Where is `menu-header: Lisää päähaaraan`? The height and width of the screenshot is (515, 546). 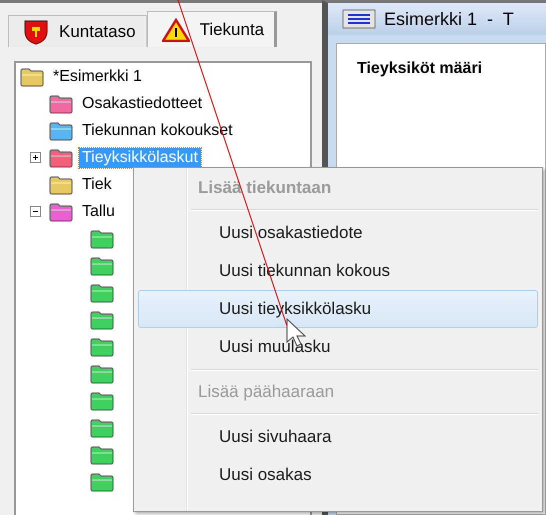
menu-header: Lisää päähaaraan is located at coordinates (266, 392).